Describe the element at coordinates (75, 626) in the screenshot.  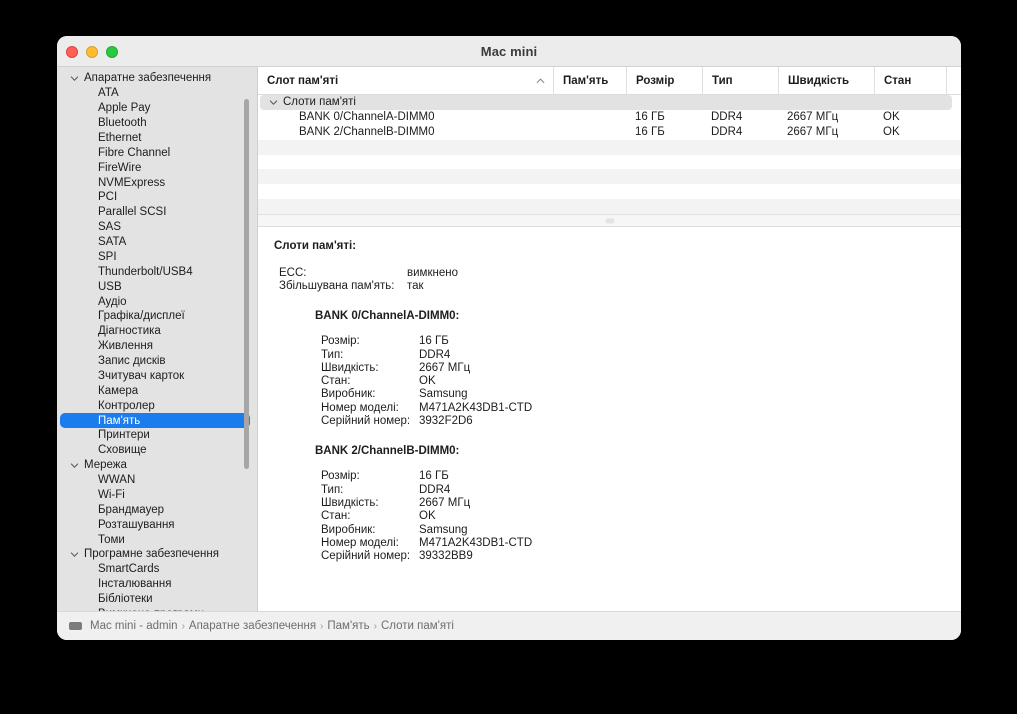
I see `mac-mini-icon` at that location.